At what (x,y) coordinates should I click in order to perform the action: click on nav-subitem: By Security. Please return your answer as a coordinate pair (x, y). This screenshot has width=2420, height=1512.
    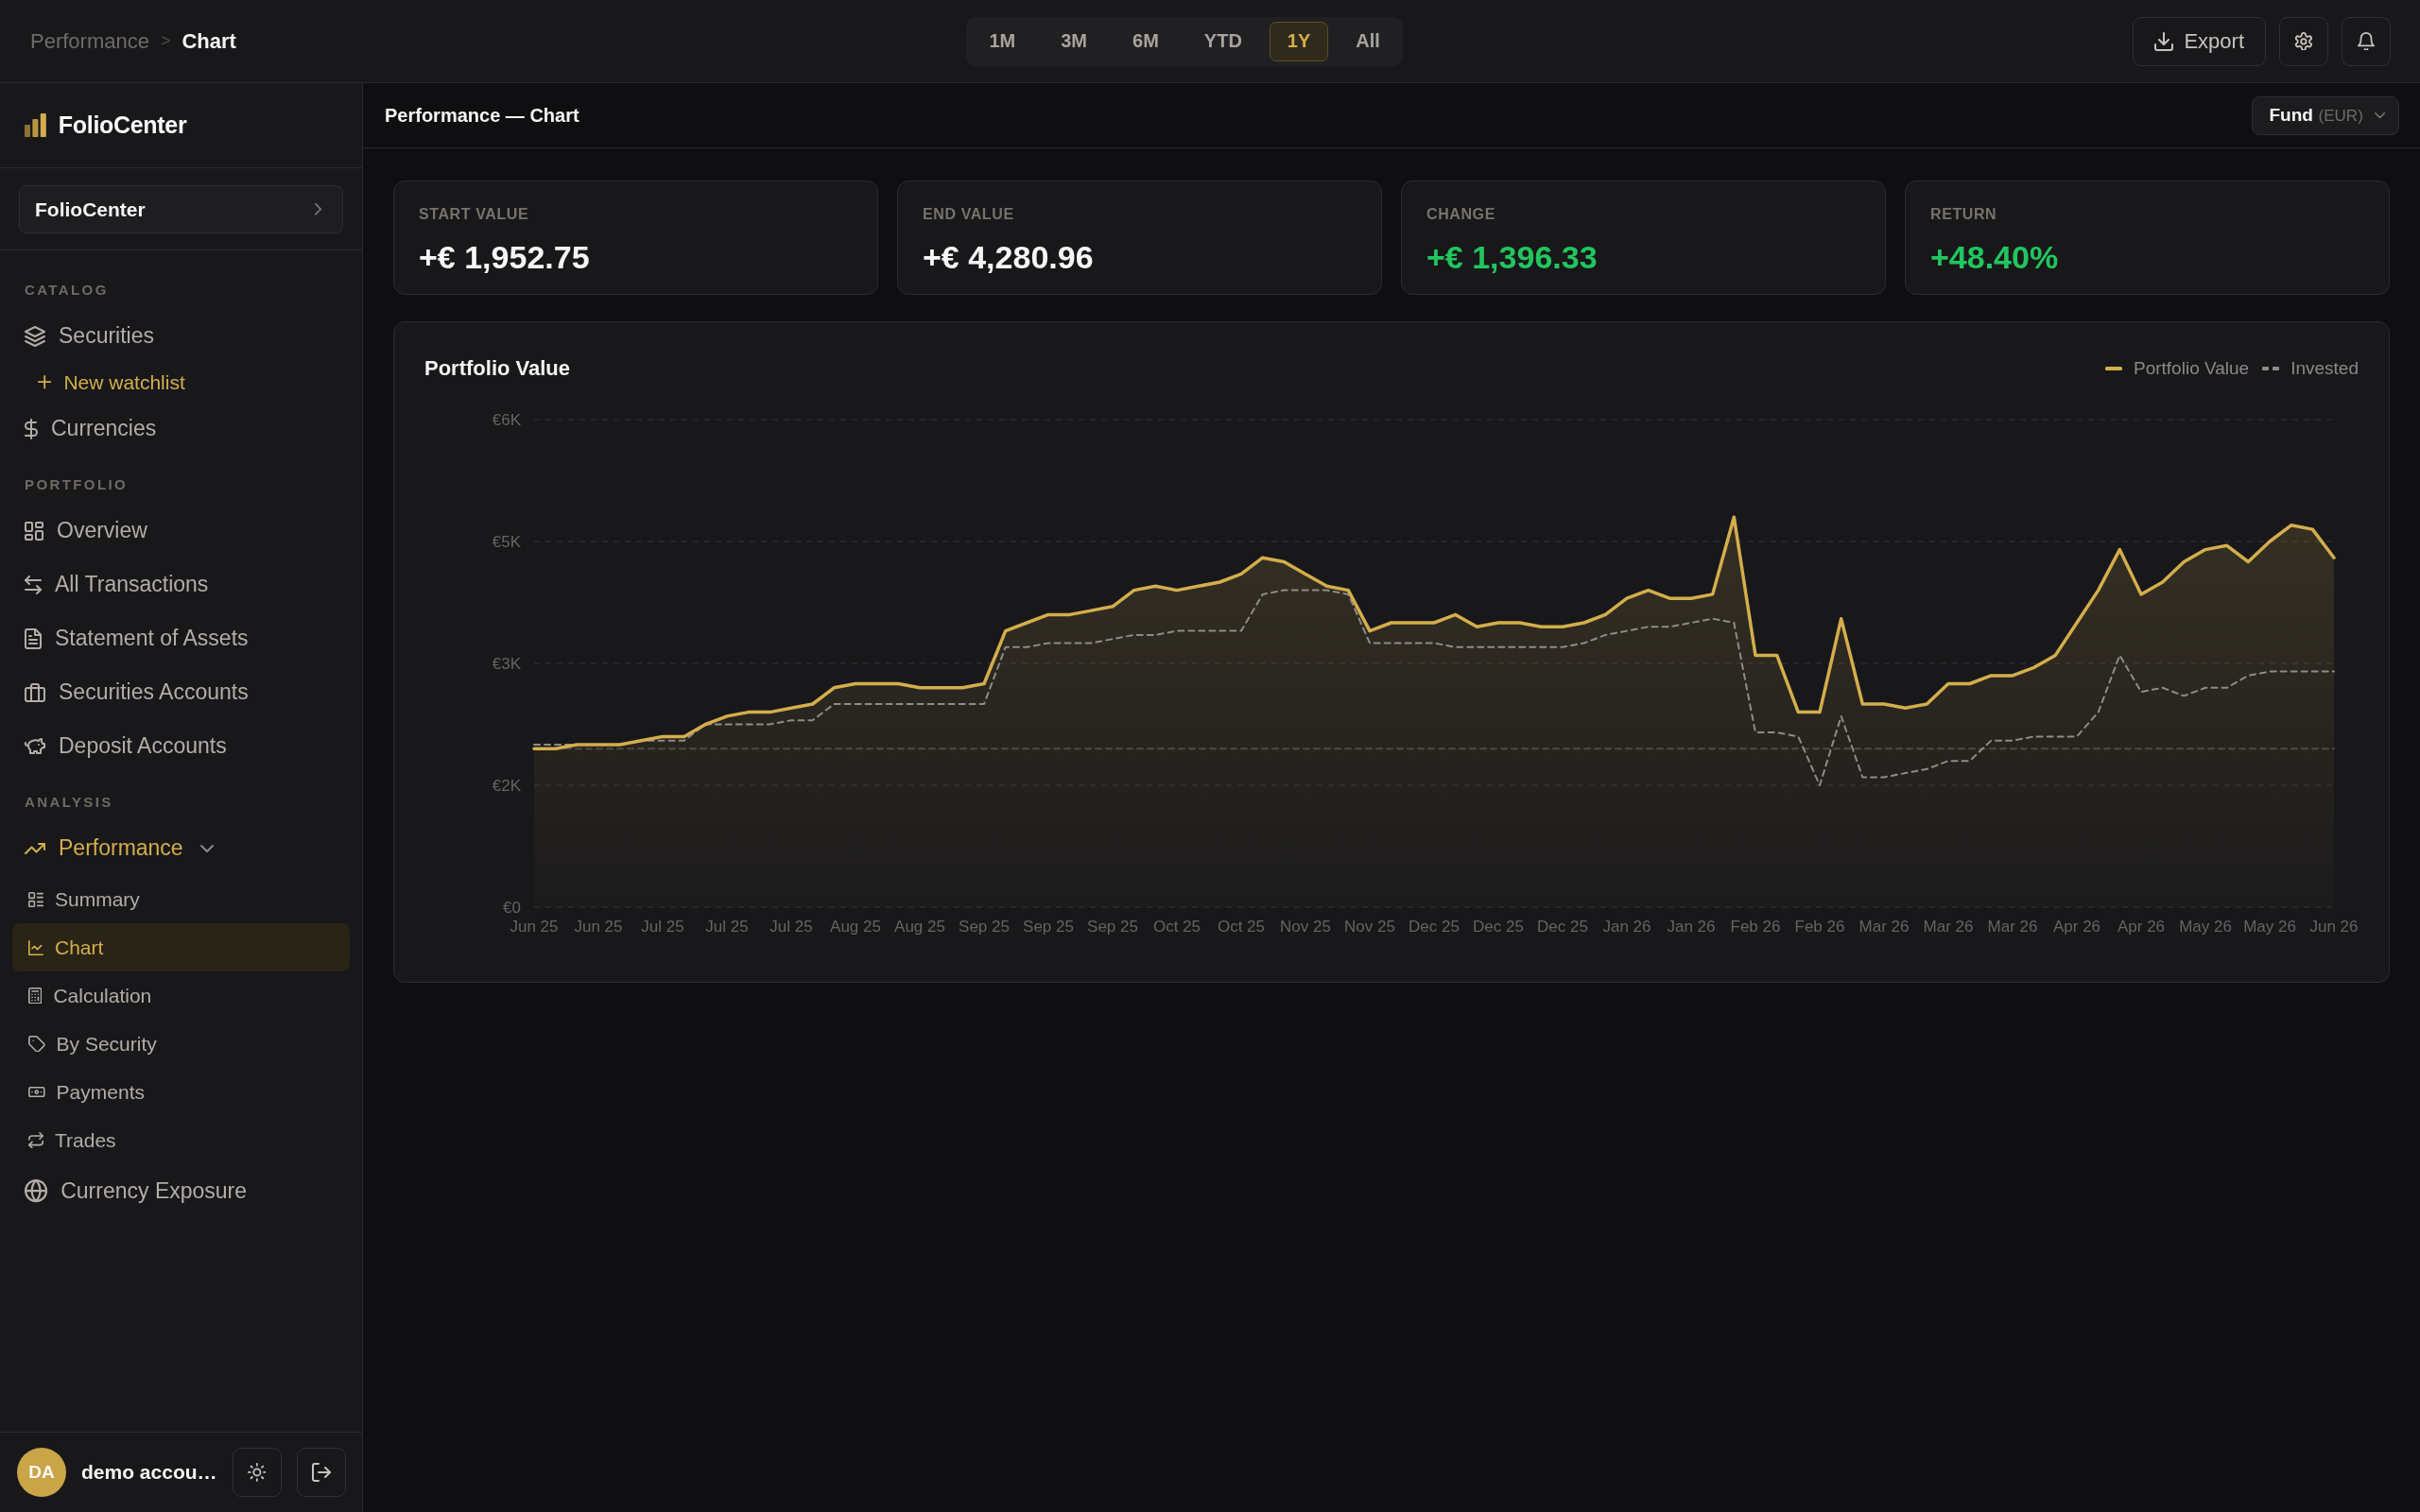
    Looking at the image, I should click on (181, 1044).